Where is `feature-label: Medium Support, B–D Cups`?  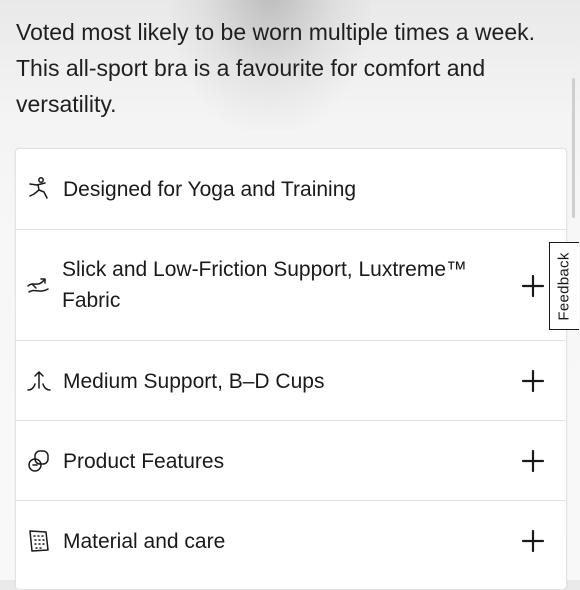 feature-label: Medium Support, B–D Cups is located at coordinates (194, 381).